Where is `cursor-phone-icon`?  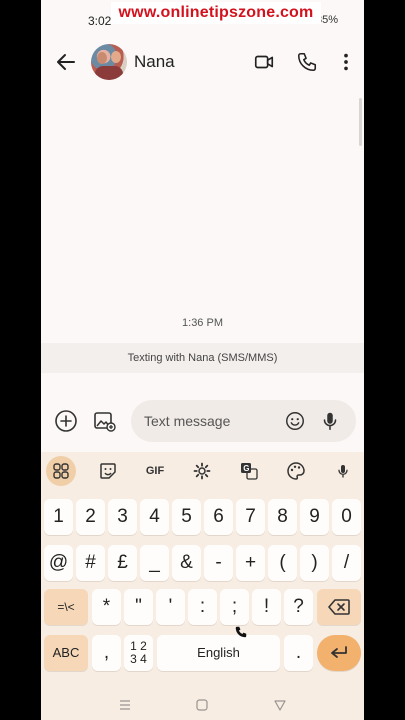
cursor-phone-icon is located at coordinates (241, 632).